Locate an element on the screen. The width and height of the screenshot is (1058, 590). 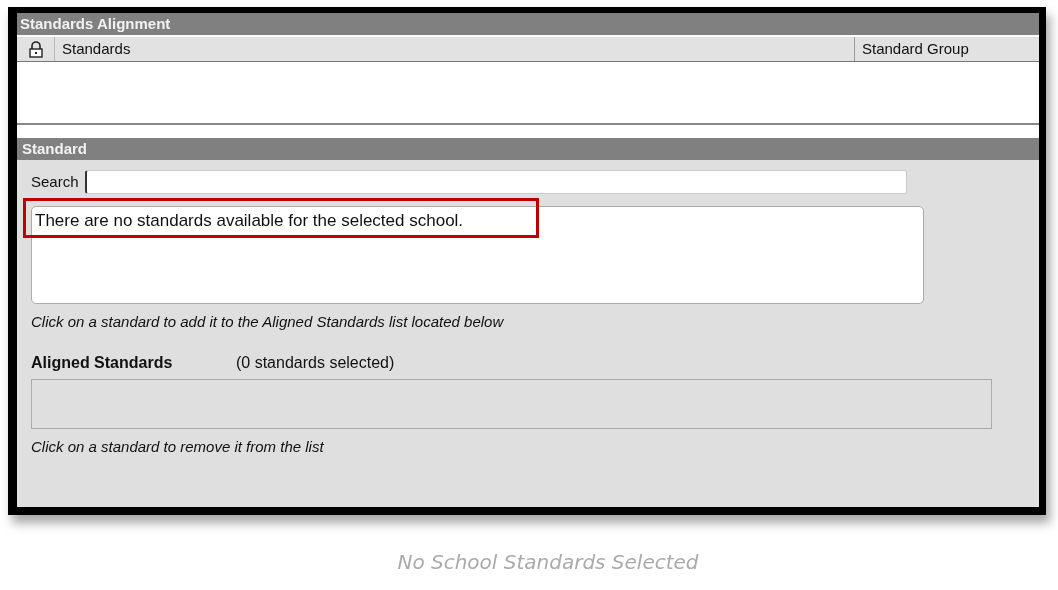
search-label: Search is located at coordinates (55, 181).